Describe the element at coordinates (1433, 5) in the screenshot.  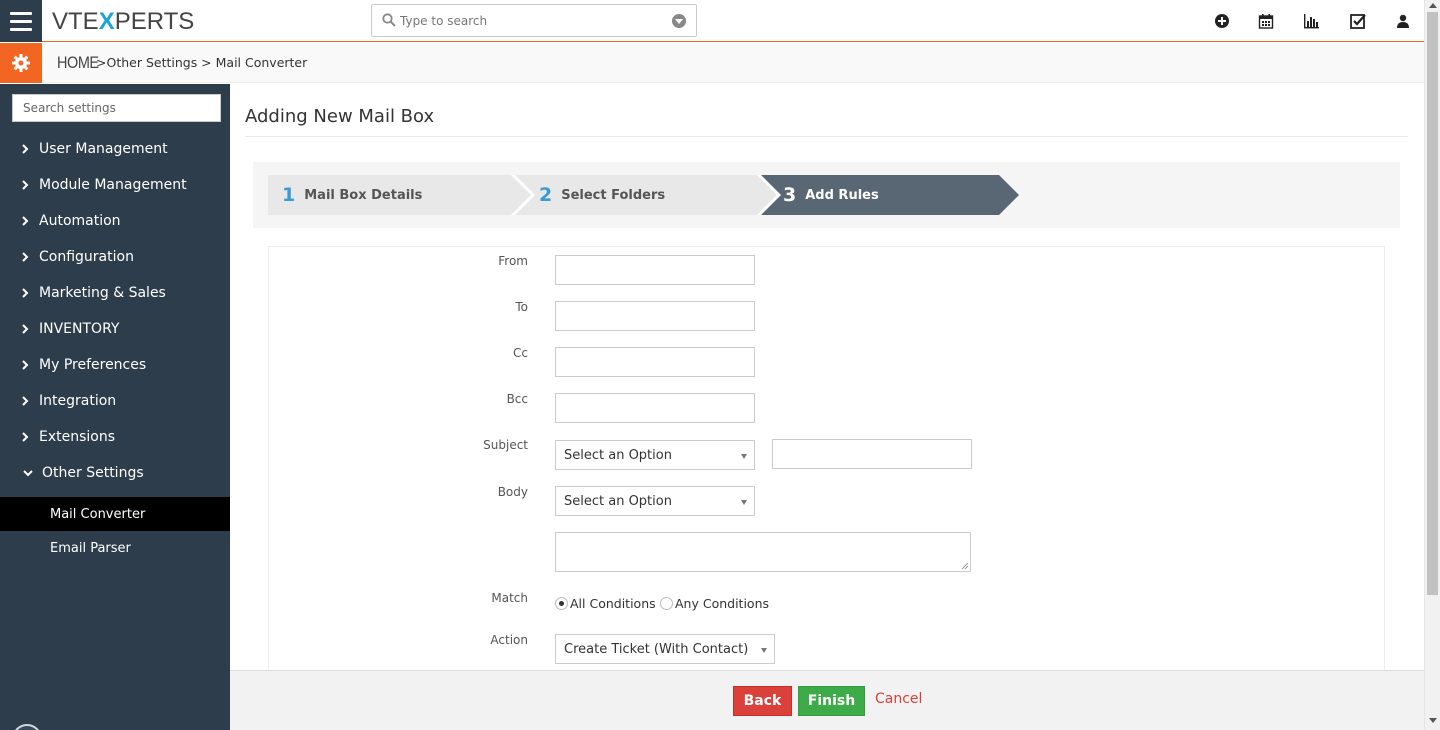
I see `scroll-up-icon` at that location.